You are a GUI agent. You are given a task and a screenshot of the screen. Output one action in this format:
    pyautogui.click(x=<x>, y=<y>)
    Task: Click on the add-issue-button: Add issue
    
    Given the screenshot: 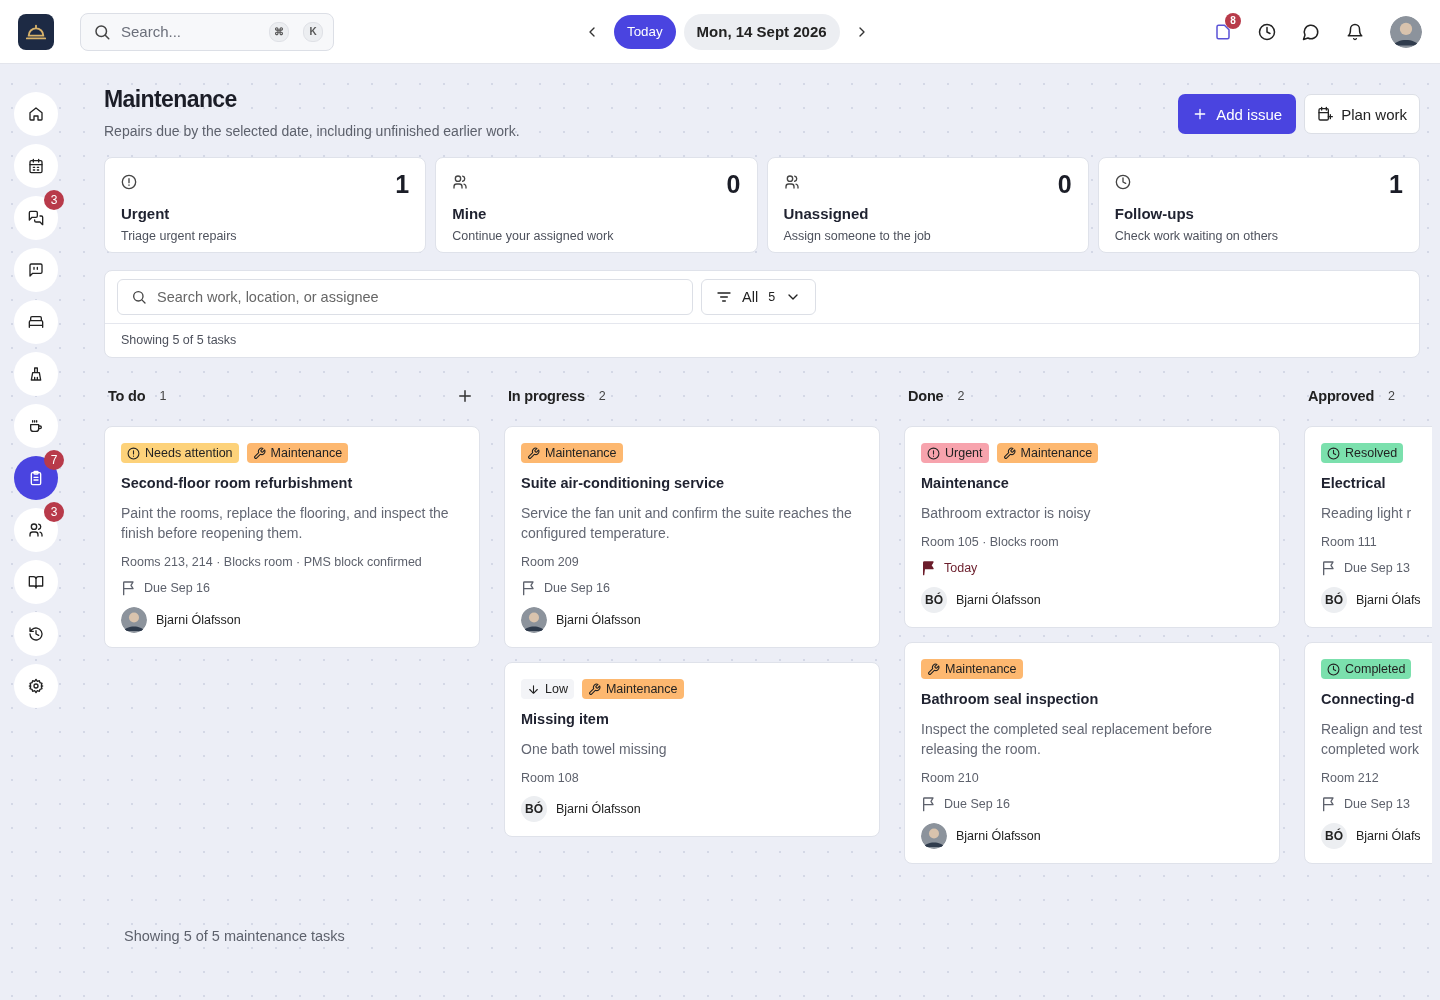 What is the action you would take?
    pyautogui.click(x=1237, y=114)
    